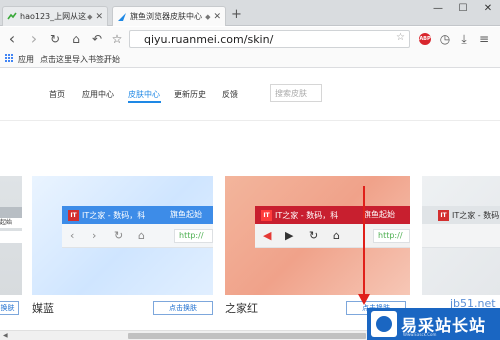  I want to click on preview-navbar: ‹ › ↻ ⌂ http://, so click(137, 236).